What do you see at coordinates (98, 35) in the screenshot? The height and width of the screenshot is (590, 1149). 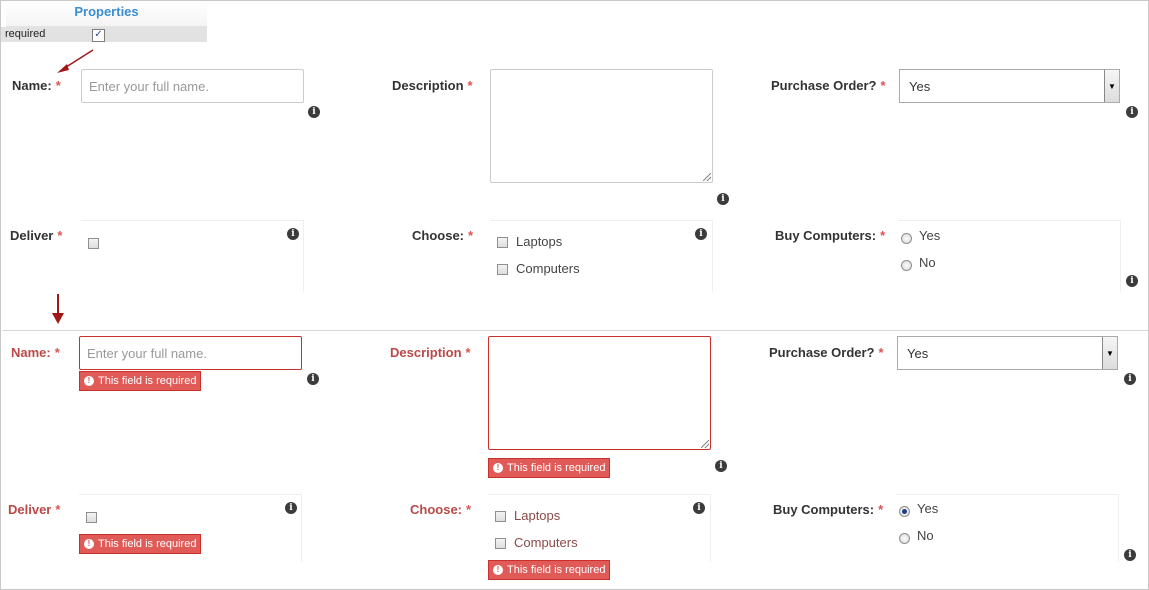 I see `required-checkbox: ✓` at bounding box center [98, 35].